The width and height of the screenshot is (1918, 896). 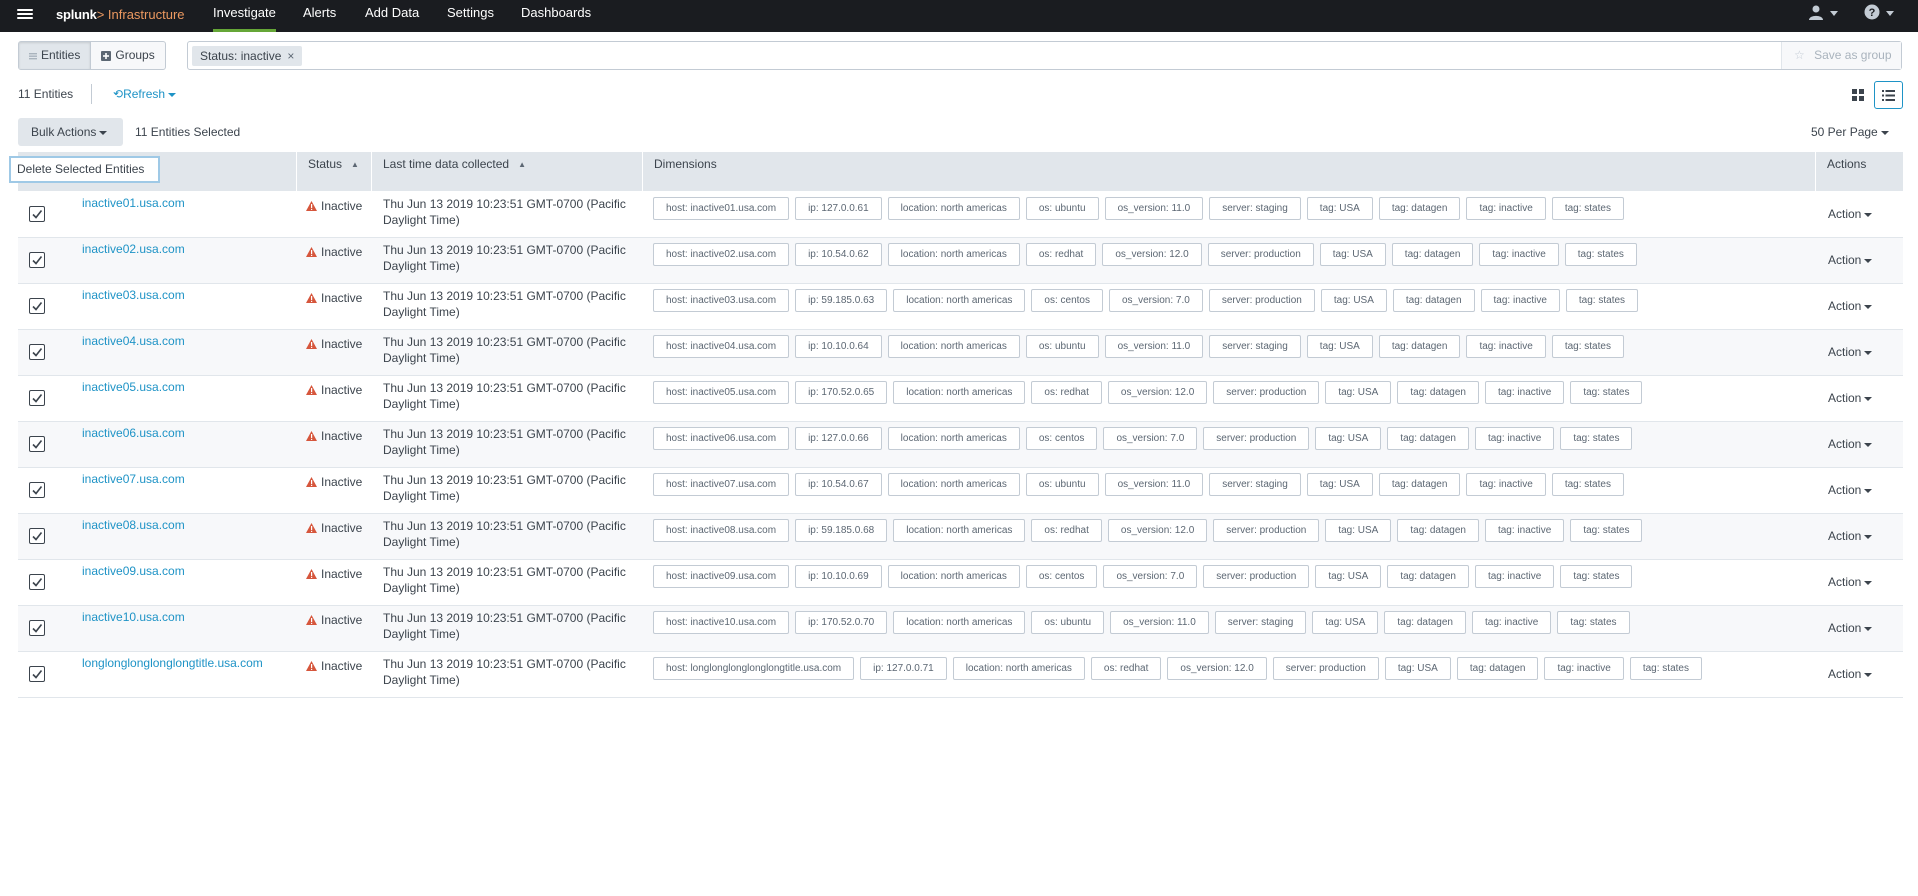 What do you see at coordinates (133, 203) in the screenshot?
I see `entity-name-link: inactive01.usa.com` at bounding box center [133, 203].